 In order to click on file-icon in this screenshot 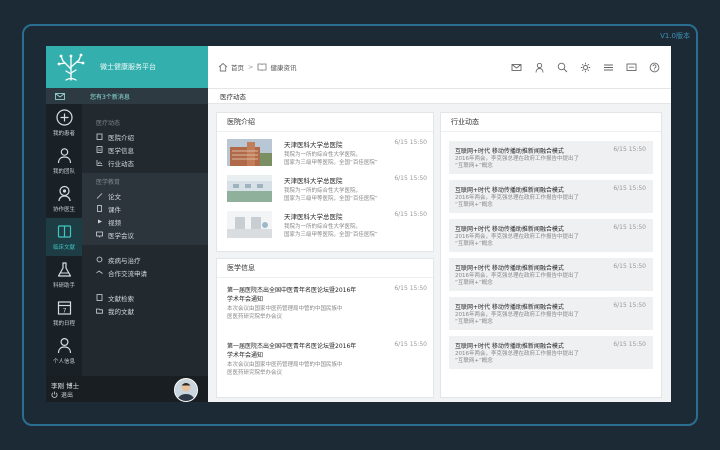, I will do `click(99, 208)`.